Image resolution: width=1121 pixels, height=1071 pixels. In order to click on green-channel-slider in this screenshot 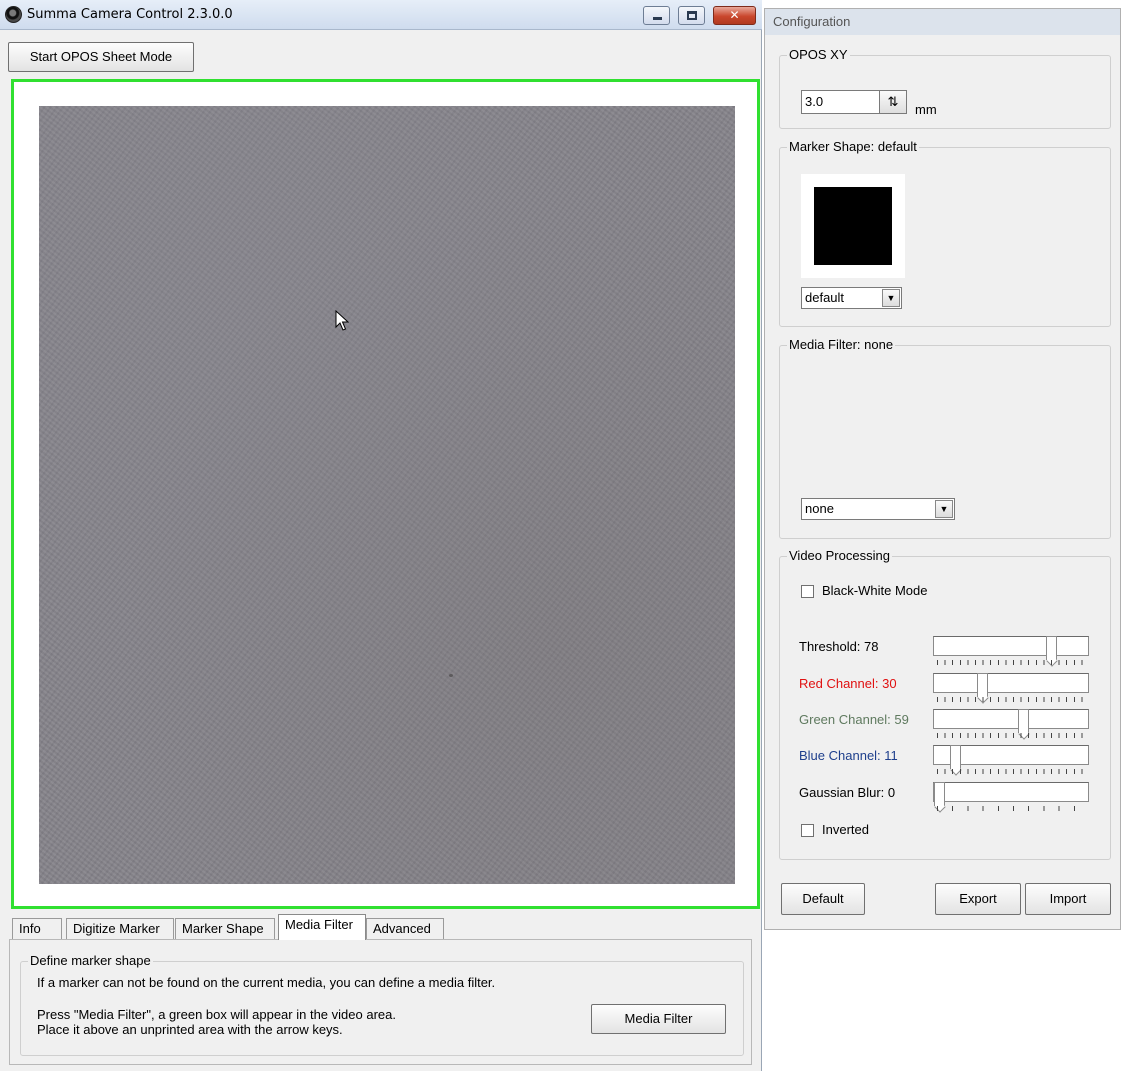, I will do `click(1011, 721)`.